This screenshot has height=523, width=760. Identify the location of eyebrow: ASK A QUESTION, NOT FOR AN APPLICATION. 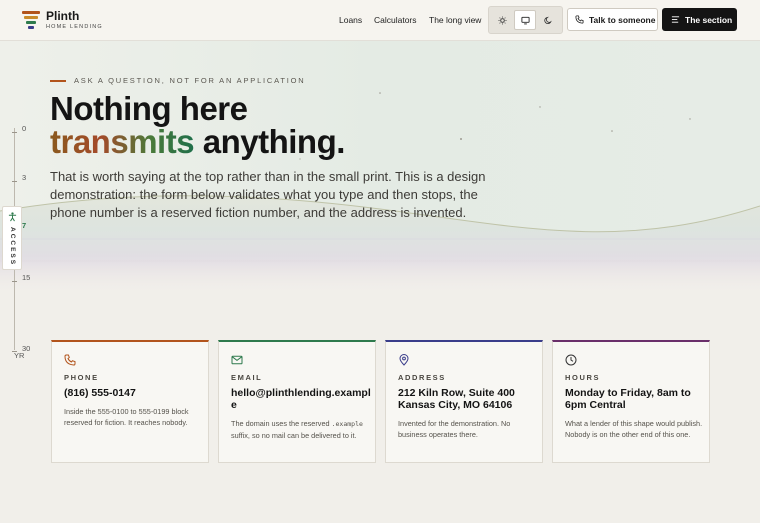
(178, 80).